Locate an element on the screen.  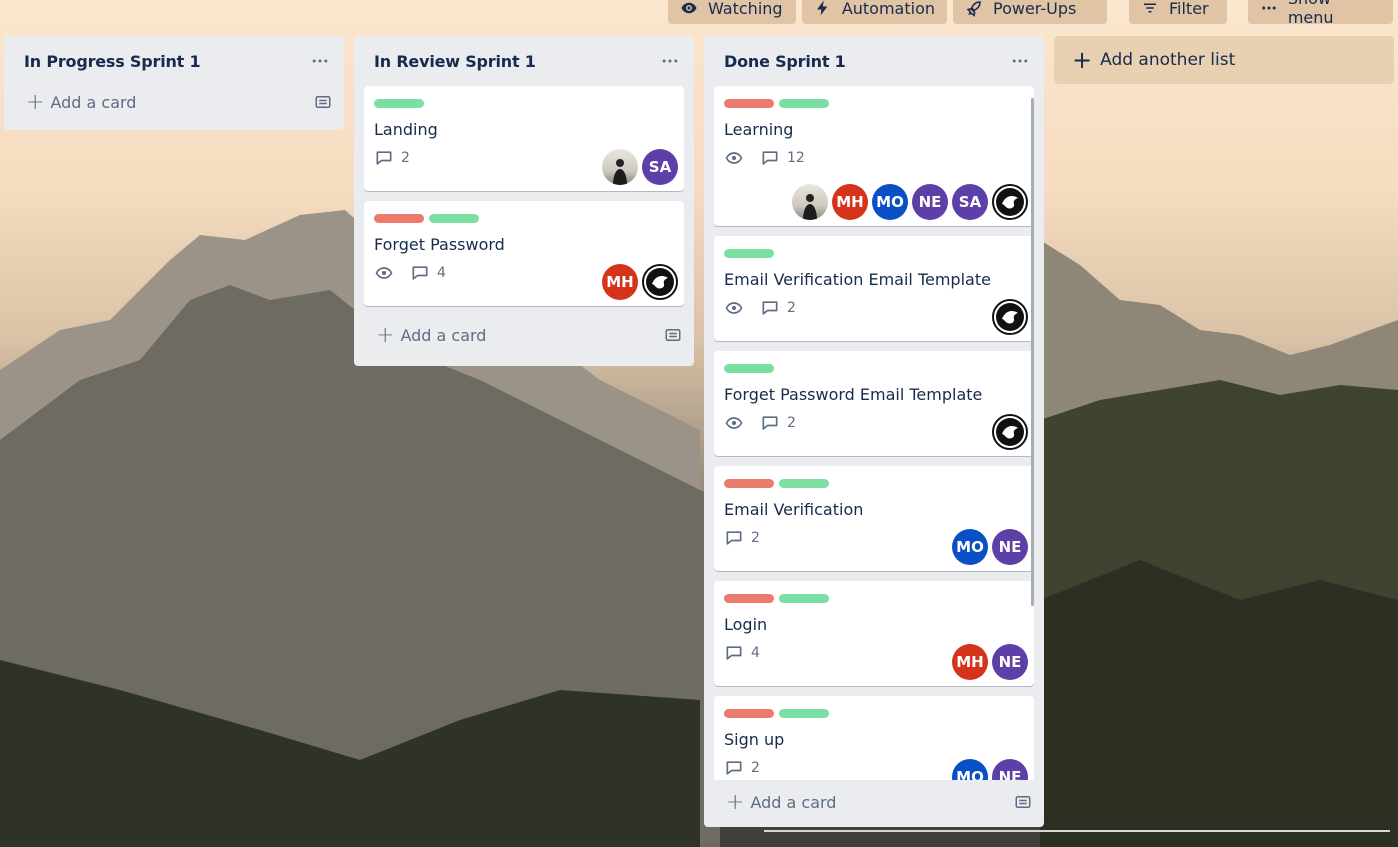
powerups-button: Power-Ups is located at coordinates (1030, 12).